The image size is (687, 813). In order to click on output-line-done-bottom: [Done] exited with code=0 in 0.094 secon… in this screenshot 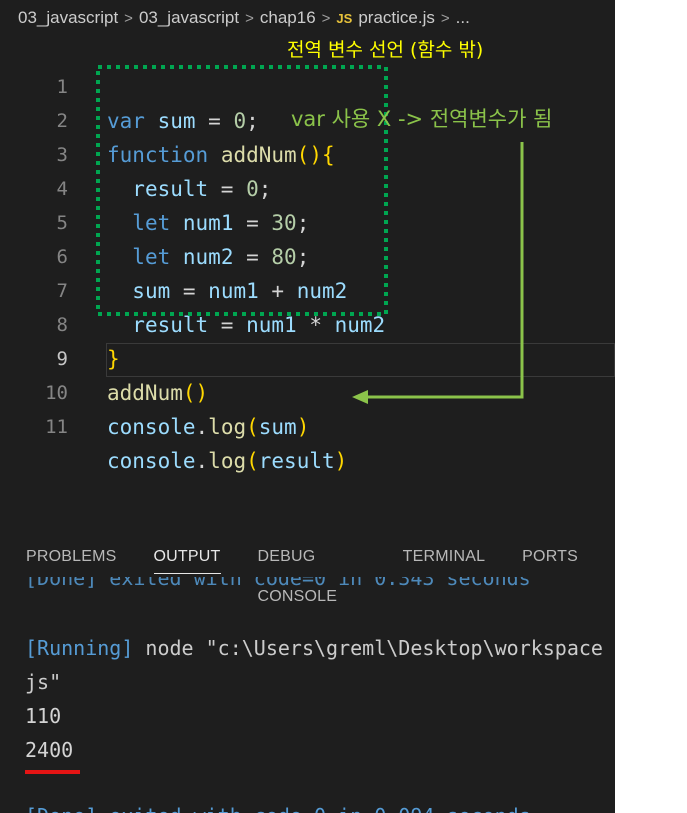, I will do `click(278, 807)`.